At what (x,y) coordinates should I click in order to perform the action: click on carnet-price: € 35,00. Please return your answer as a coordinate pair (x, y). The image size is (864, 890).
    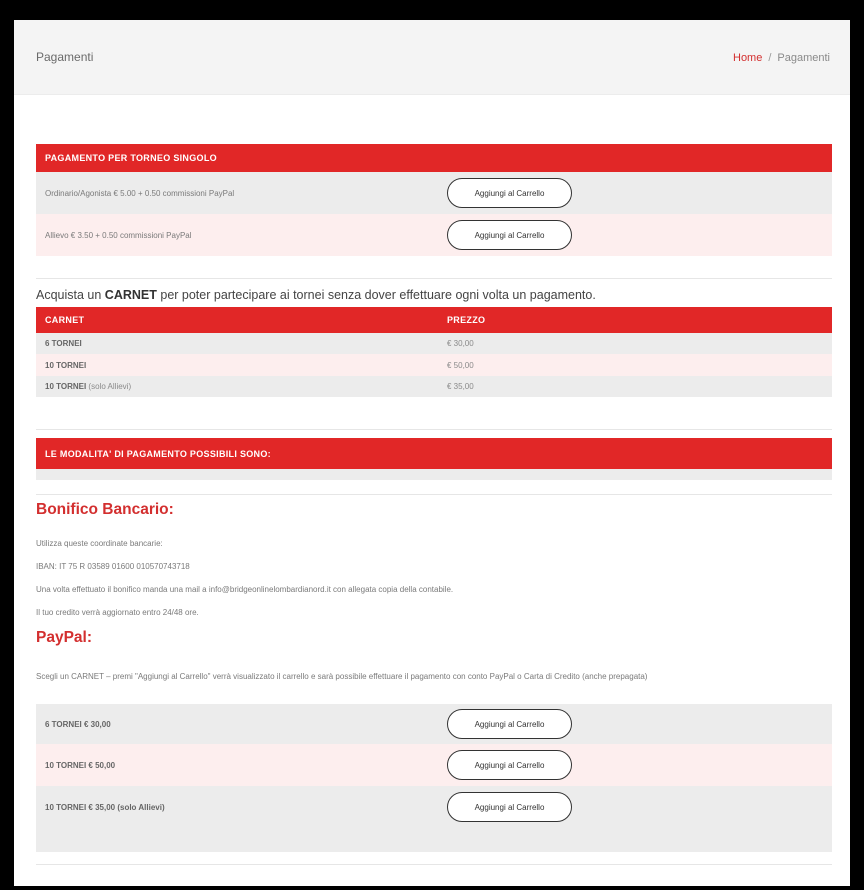
    Looking at the image, I should click on (460, 386).